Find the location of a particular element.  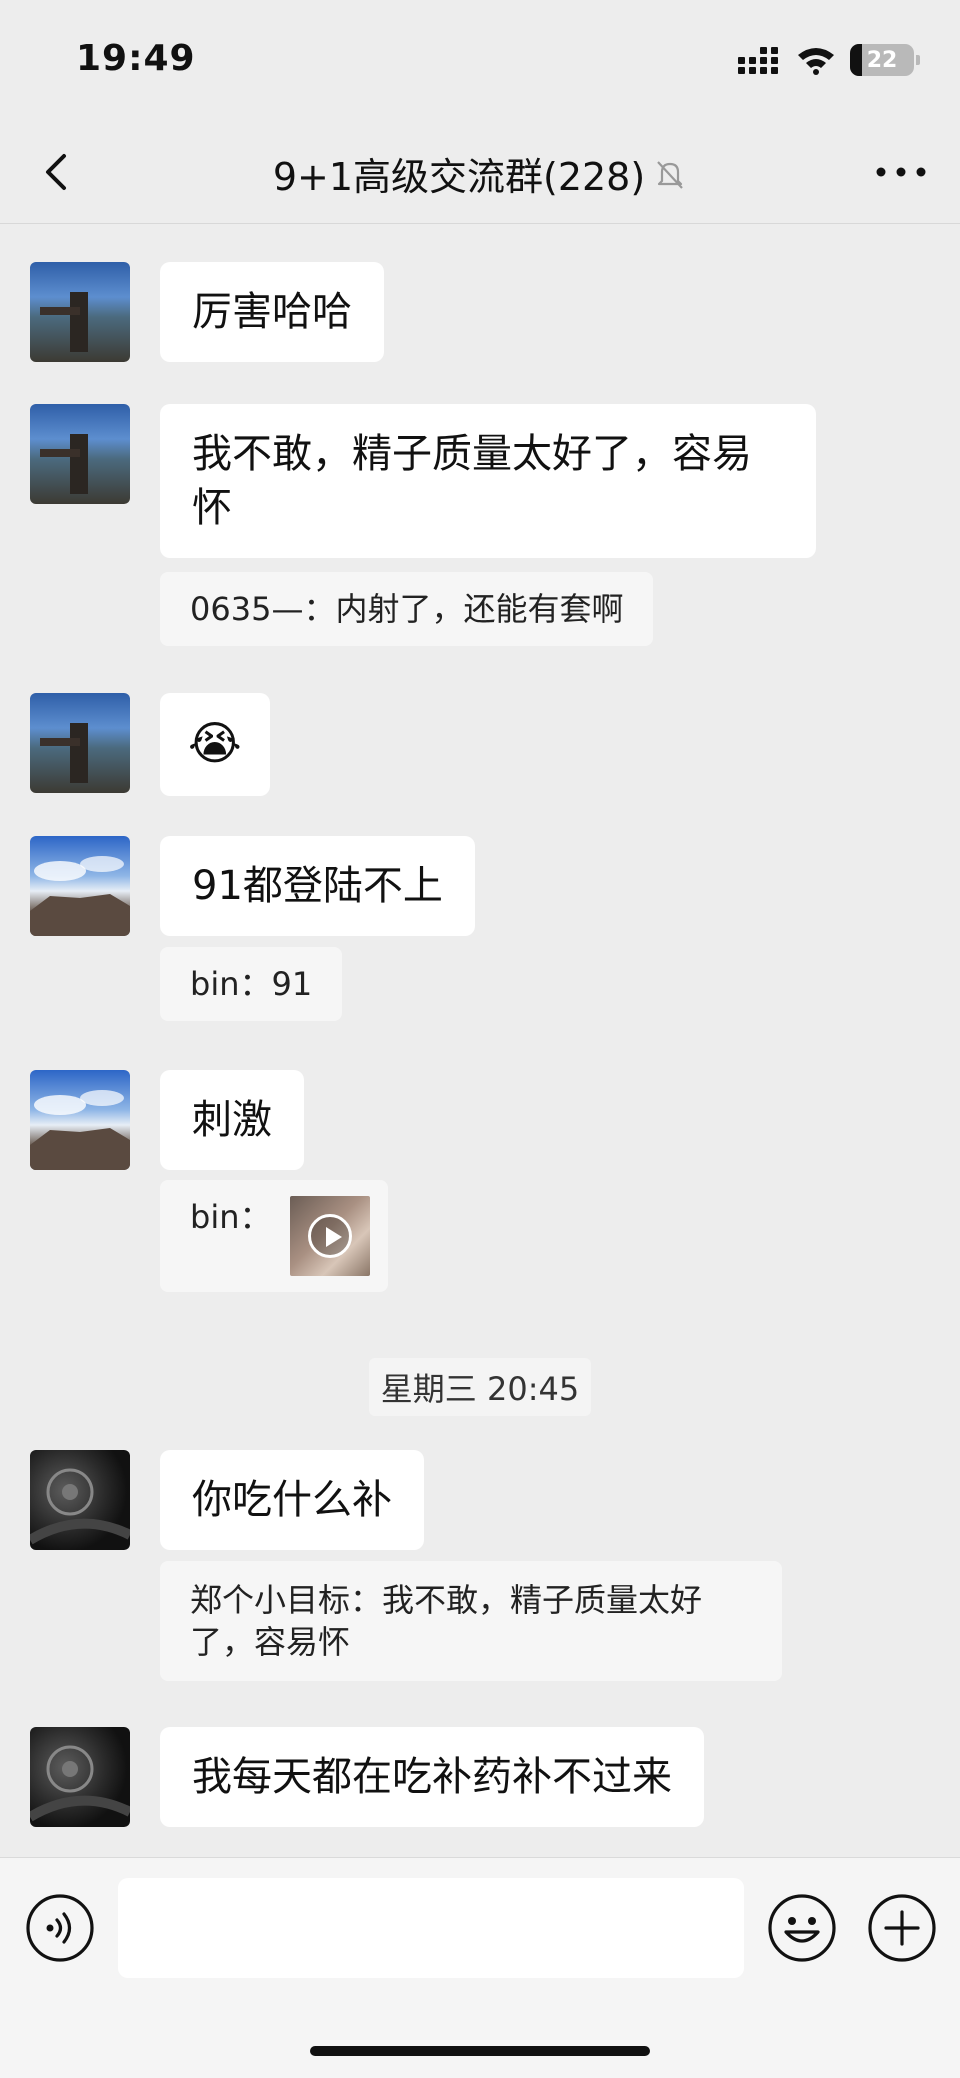

message-bubble: 我不敢，精子质量太好了，容易 怀 is located at coordinates (488, 481).